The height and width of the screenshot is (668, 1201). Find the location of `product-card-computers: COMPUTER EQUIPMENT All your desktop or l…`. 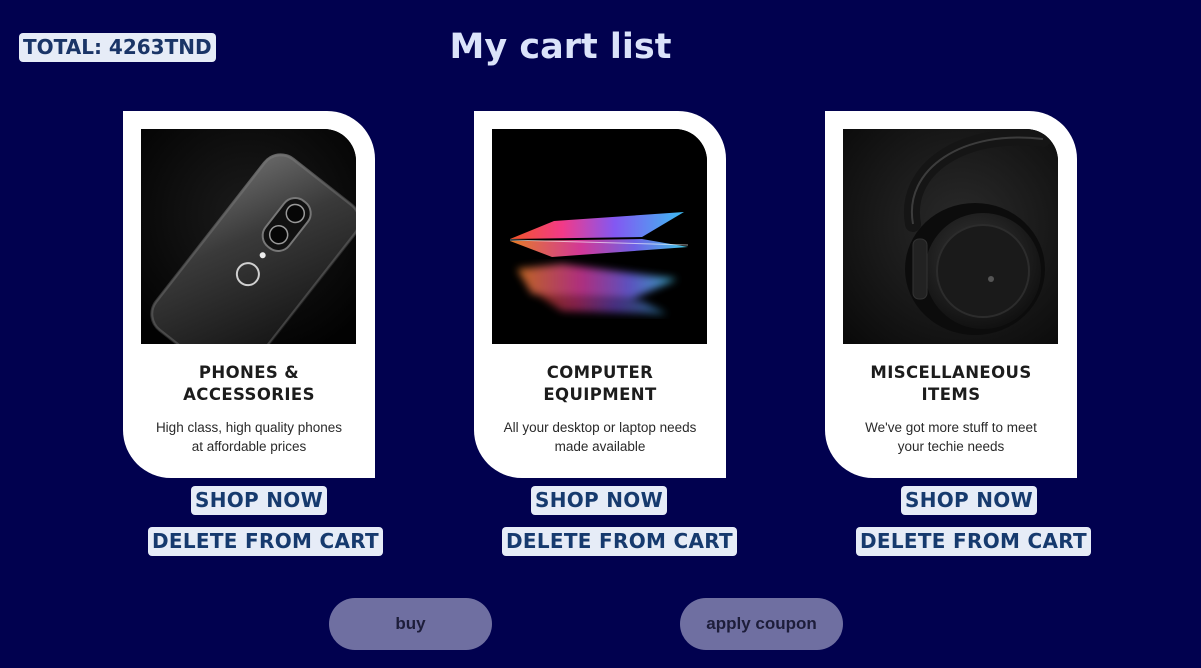

product-card-computers: COMPUTER EQUIPMENT All your desktop or l… is located at coordinates (600, 294).